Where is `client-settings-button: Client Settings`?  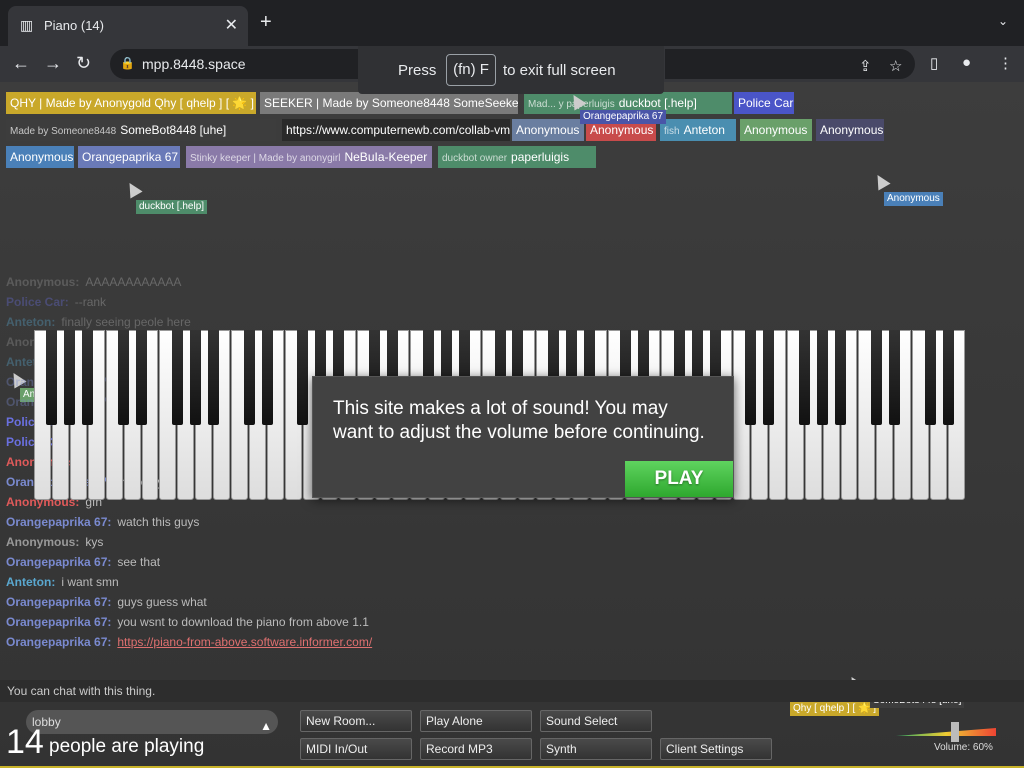
client-settings-button: Client Settings is located at coordinates (716, 749).